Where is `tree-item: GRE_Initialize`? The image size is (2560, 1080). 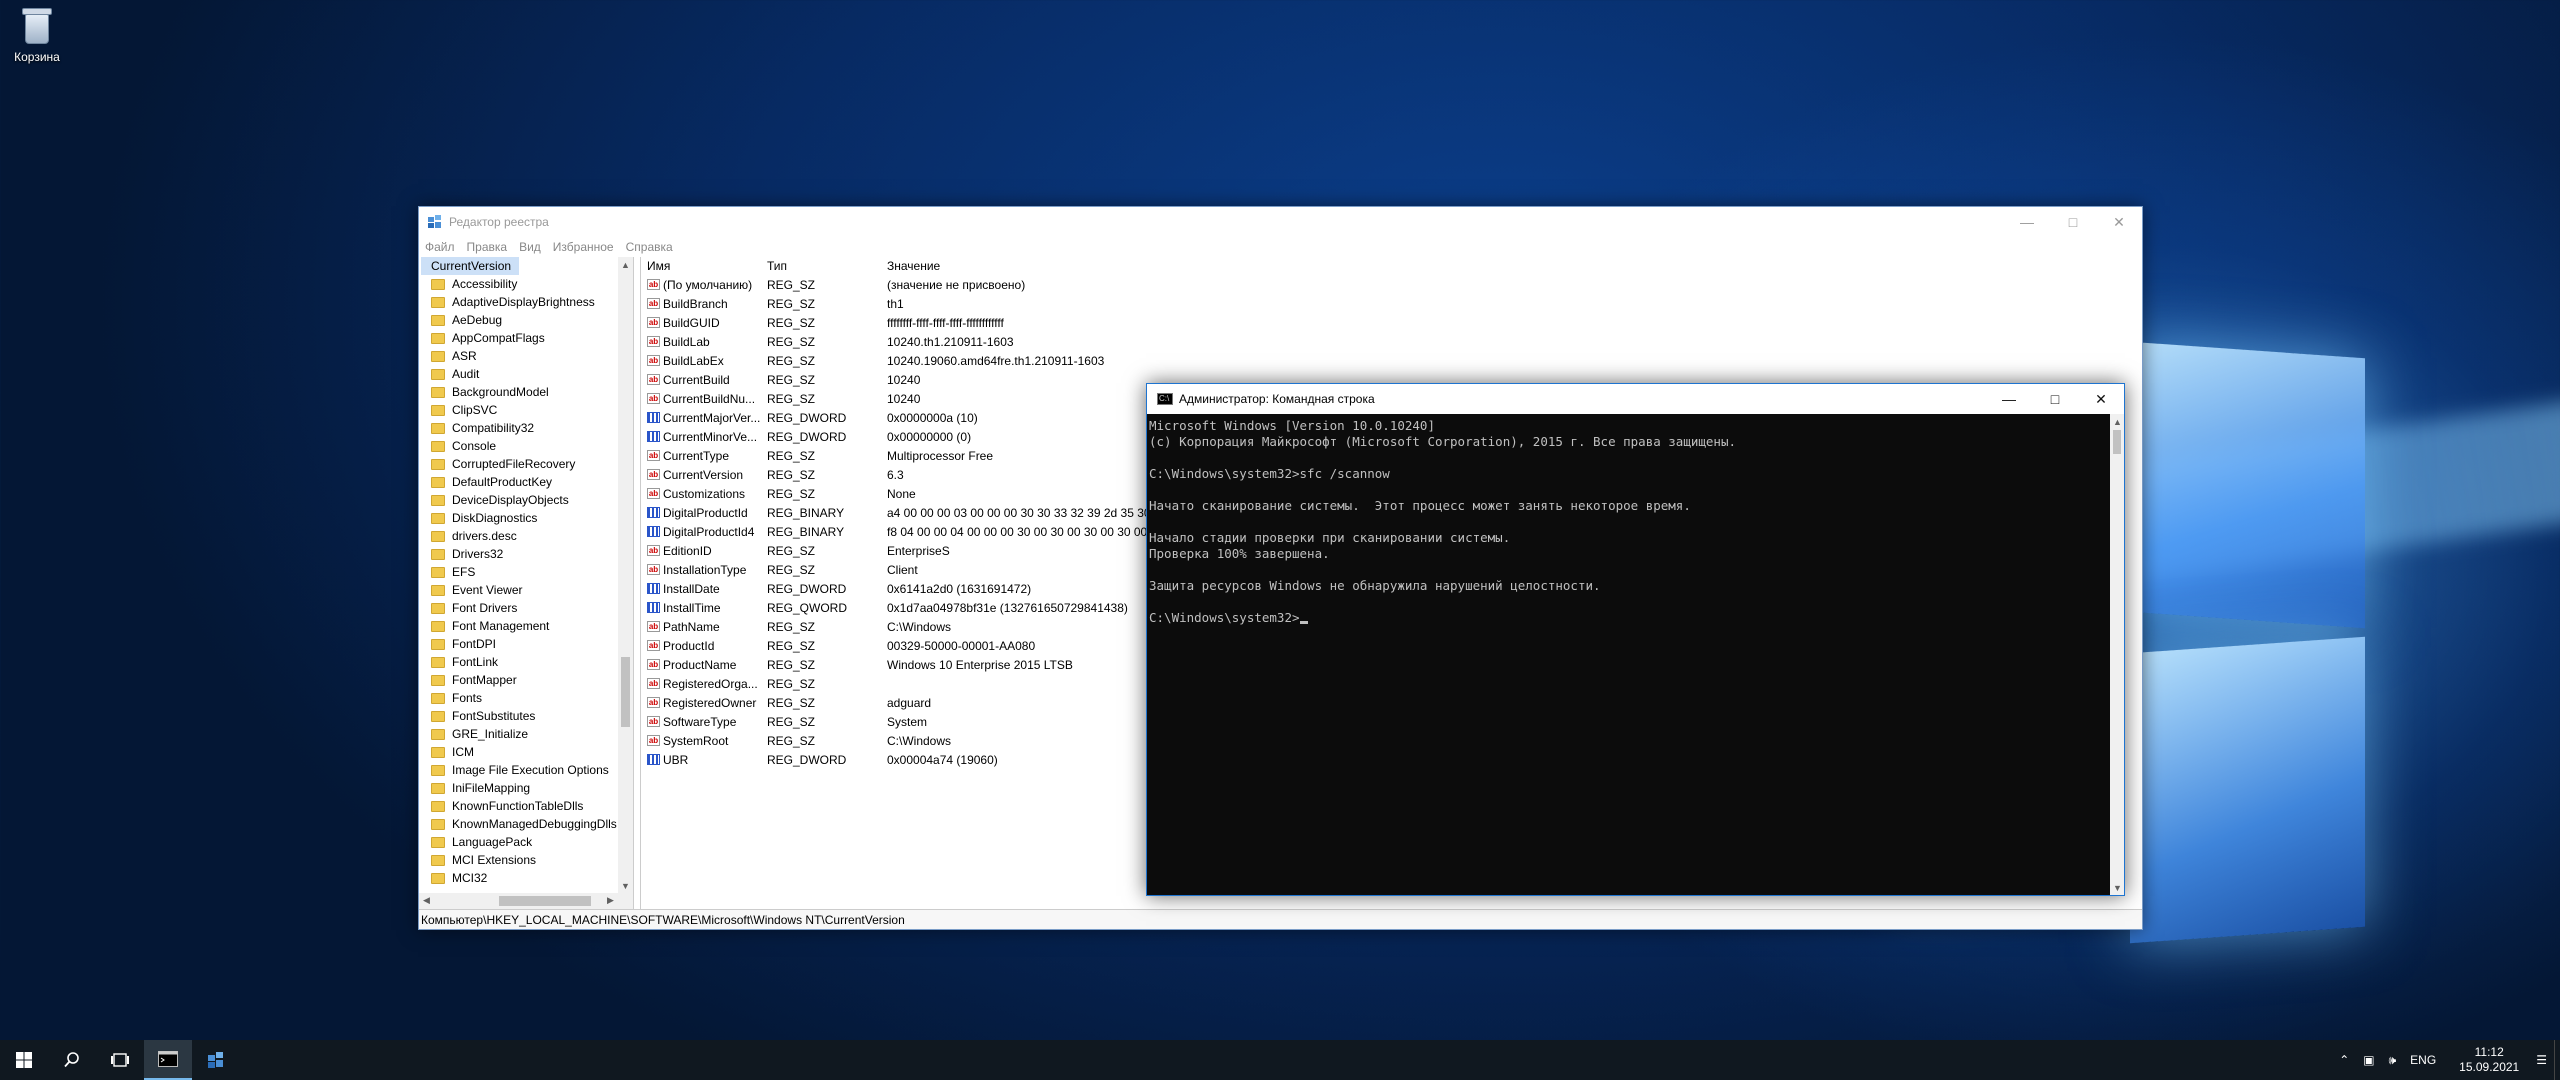 tree-item: GRE_Initialize is located at coordinates (519, 734).